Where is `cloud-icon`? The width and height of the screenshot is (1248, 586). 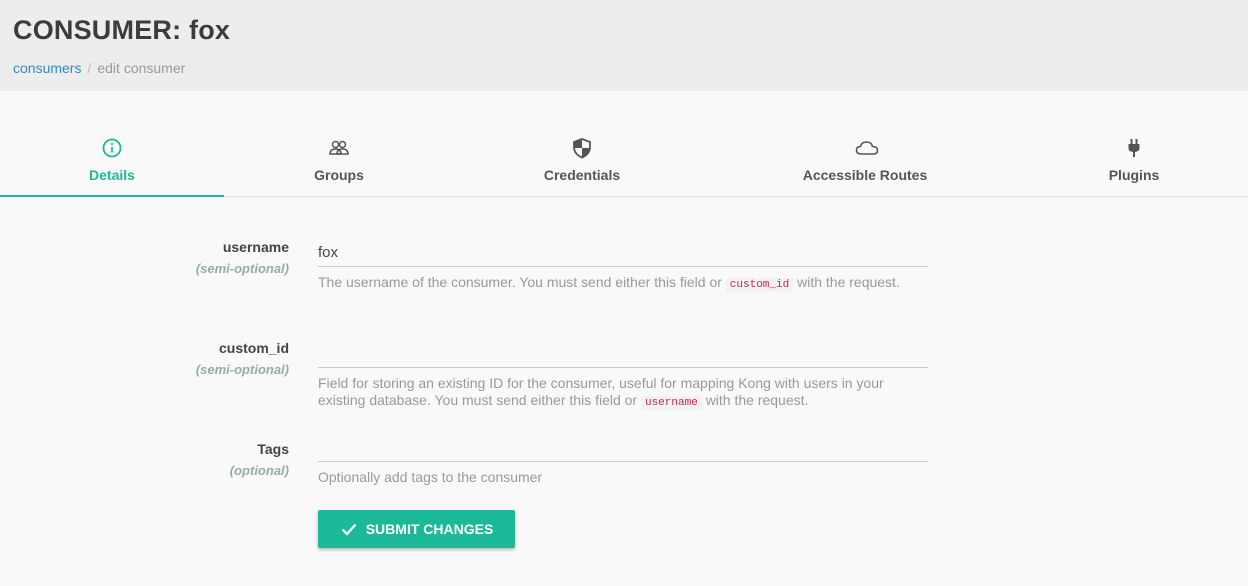
cloud-icon is located at coordinates (866, 148).